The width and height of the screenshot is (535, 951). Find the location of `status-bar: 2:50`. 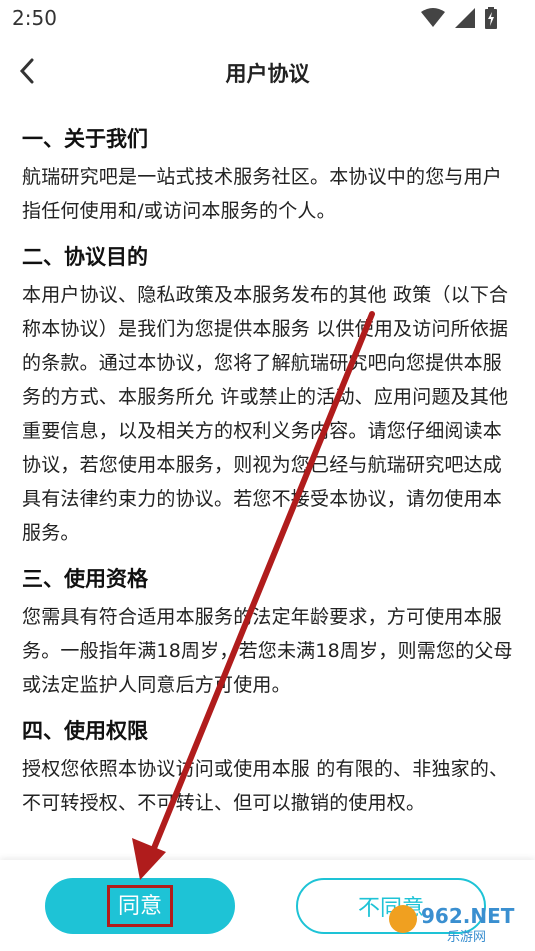

status-bar: 2:50 is located at coordinates (267, 18).